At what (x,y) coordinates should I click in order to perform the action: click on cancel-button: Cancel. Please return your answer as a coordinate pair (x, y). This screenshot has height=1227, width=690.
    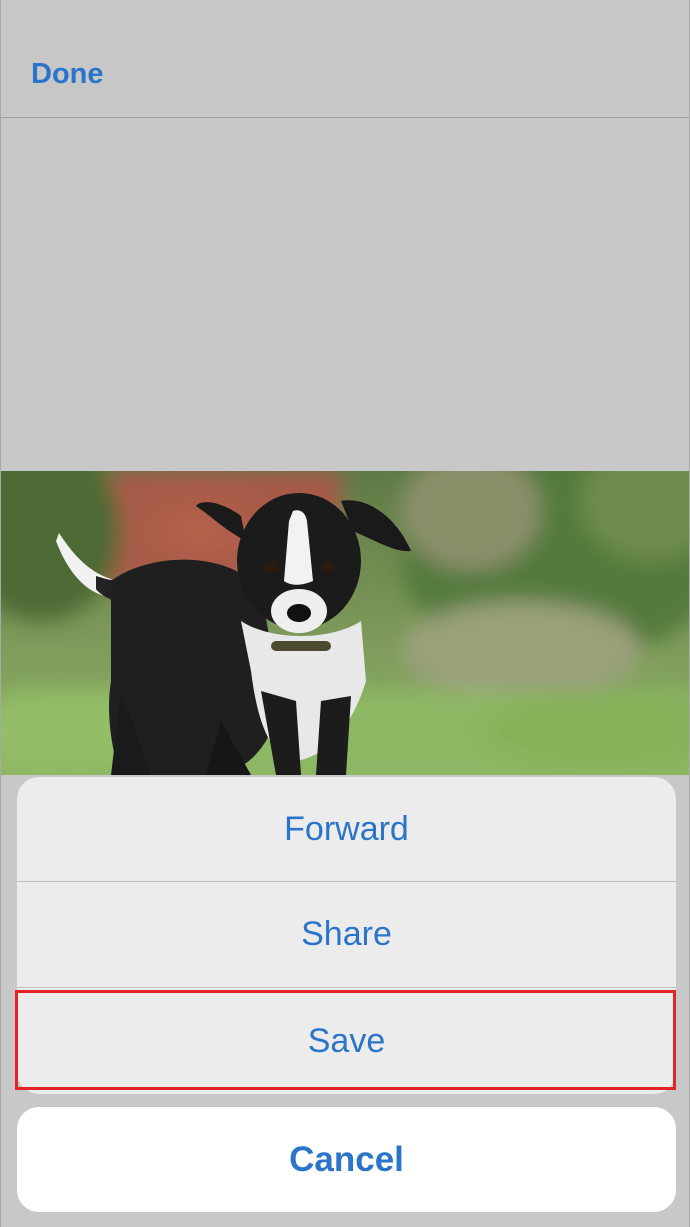
    Looking at the image, I should click on (346, 1159).